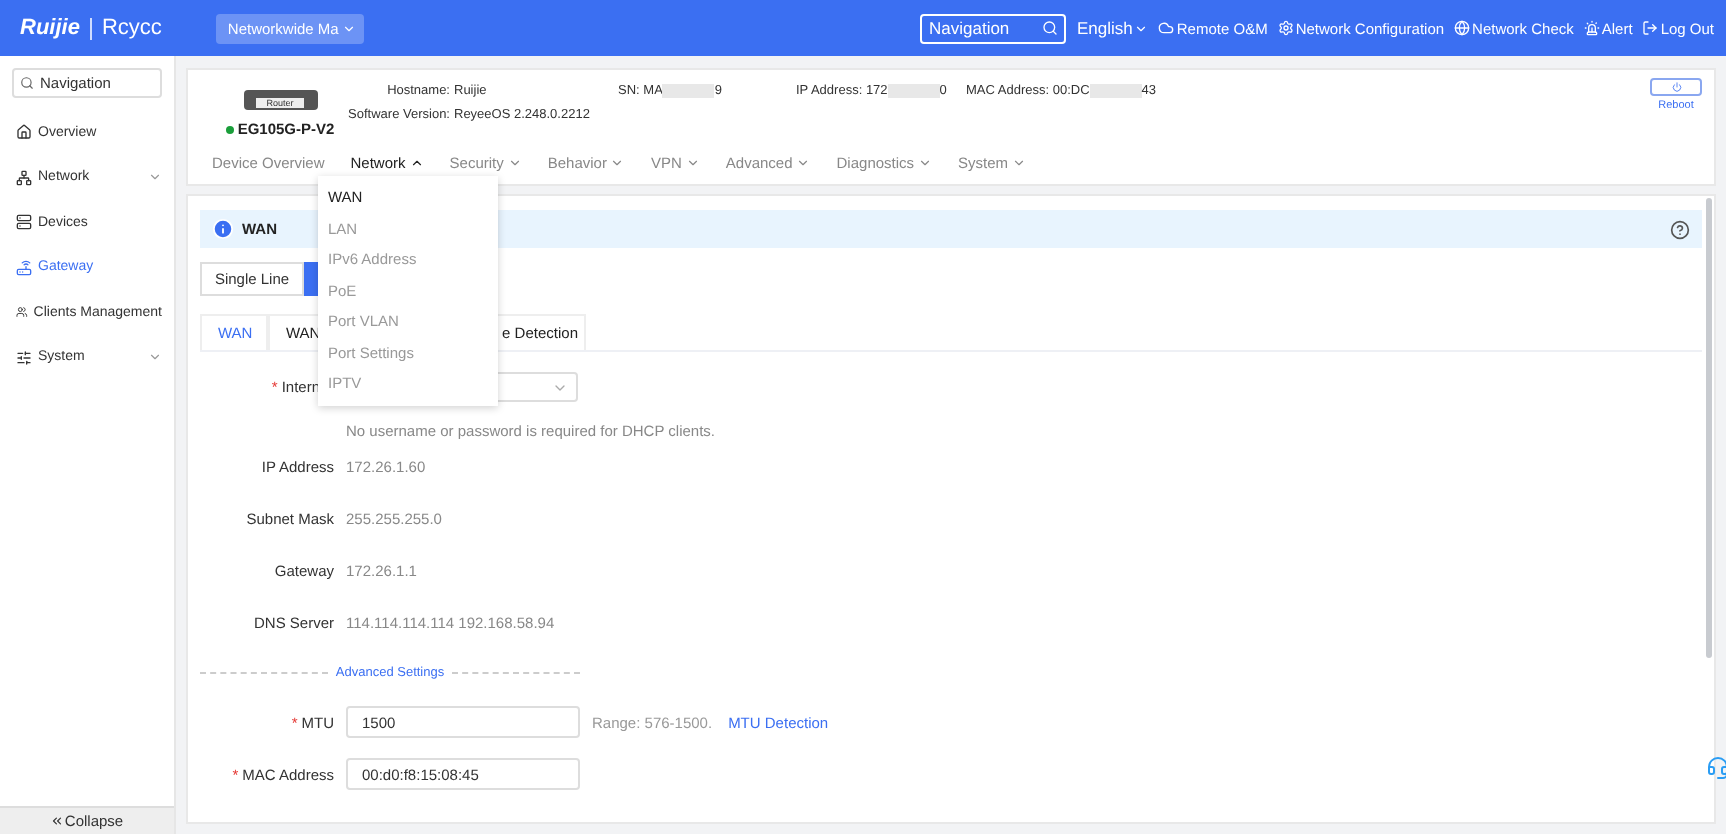 This screenshot has width=1726, height=834. What do you see at coordinates (131, 28) in the screenshot?
I see `product-name: Rcycc` at bounding box center [131, 28].